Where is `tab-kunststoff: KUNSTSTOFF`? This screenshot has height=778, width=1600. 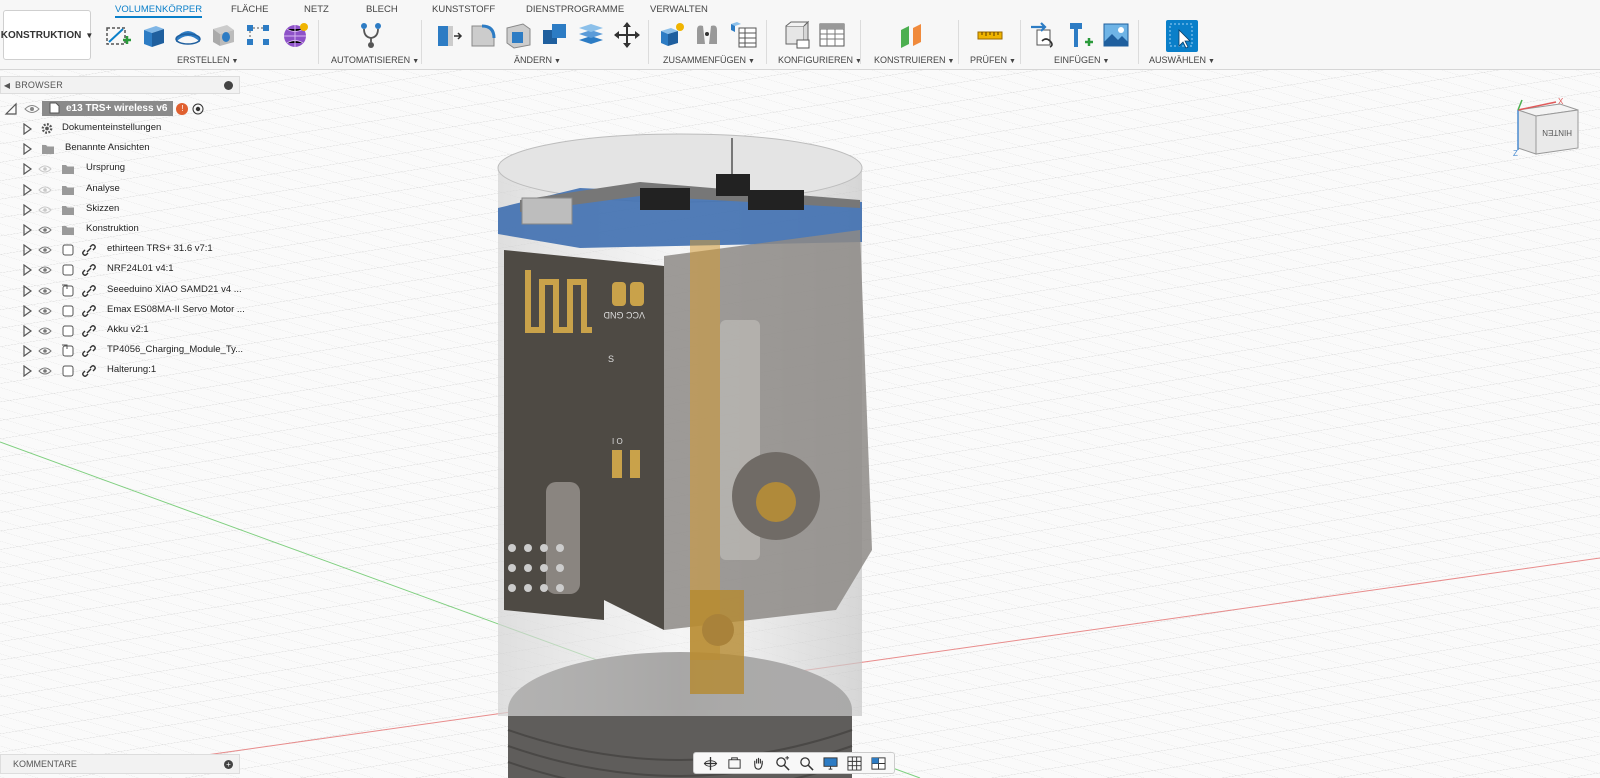 tab-kunststoff: KUNSTSTOFF is located at coordinates (463, 10).